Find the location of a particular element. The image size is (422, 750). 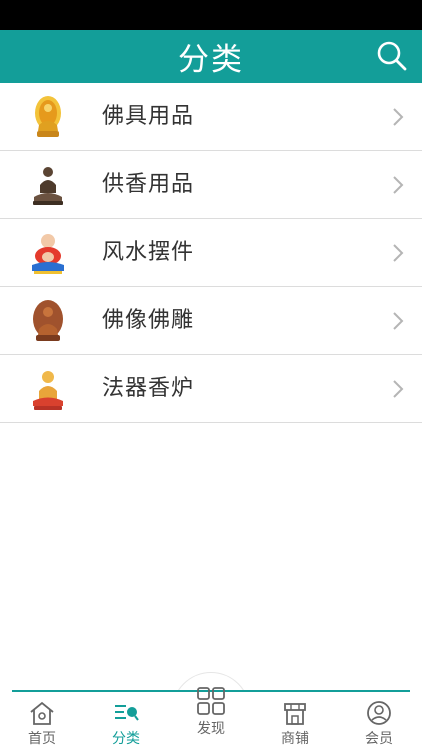

search-icon is located at coordinates (392, 56).